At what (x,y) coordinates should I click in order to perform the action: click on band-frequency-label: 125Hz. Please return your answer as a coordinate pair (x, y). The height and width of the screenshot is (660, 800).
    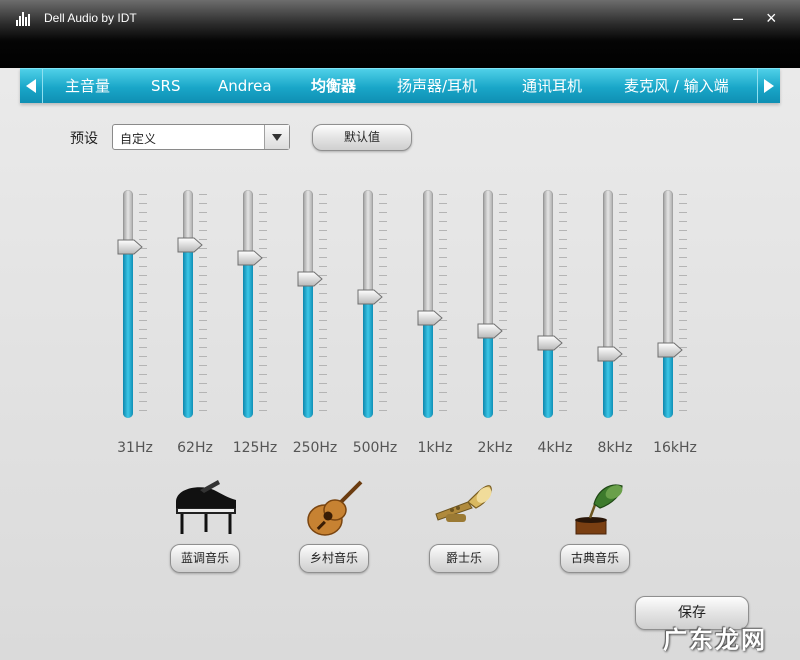
    Looking at the image, I should click on (255, 448).